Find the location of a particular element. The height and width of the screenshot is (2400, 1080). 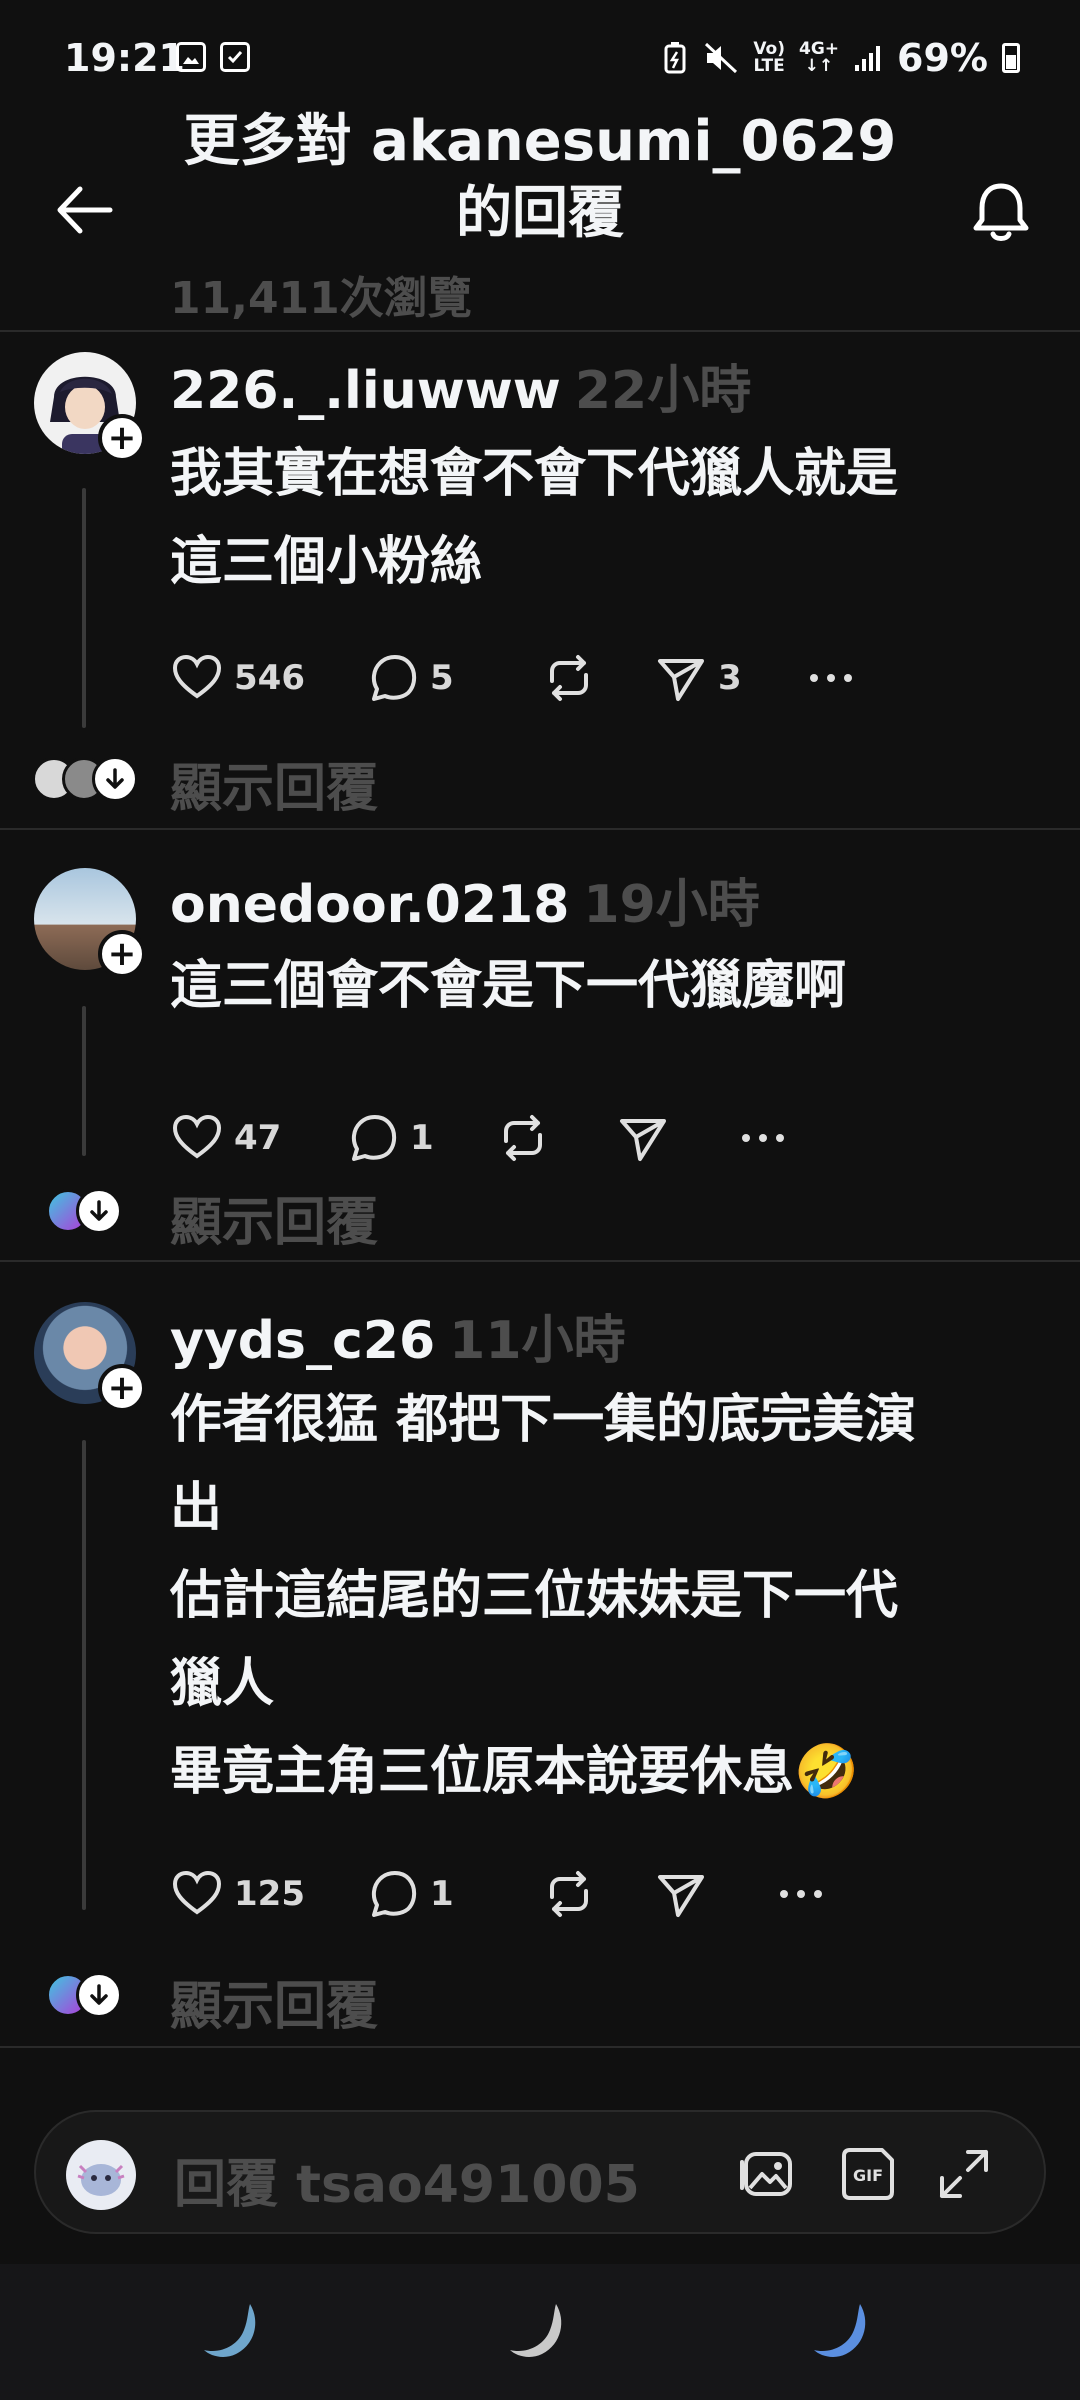

divider is located at coordinates (540, 2047).